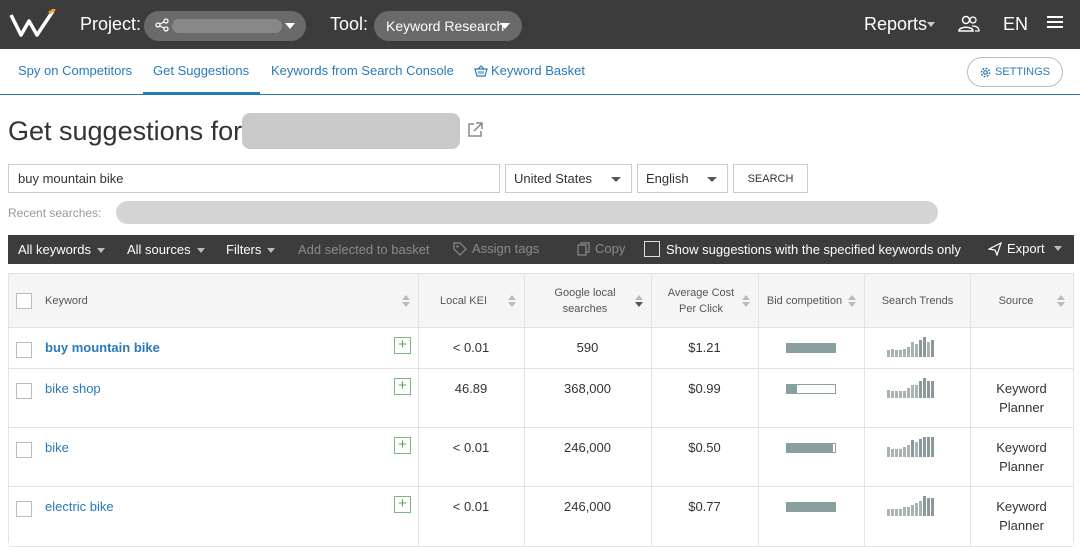 This screenshot has width=1080, height=547. What do you see at coordinates (57, 447) in the screenshot?
I see `keyword-link: bike` at bounding box center [57, 447].